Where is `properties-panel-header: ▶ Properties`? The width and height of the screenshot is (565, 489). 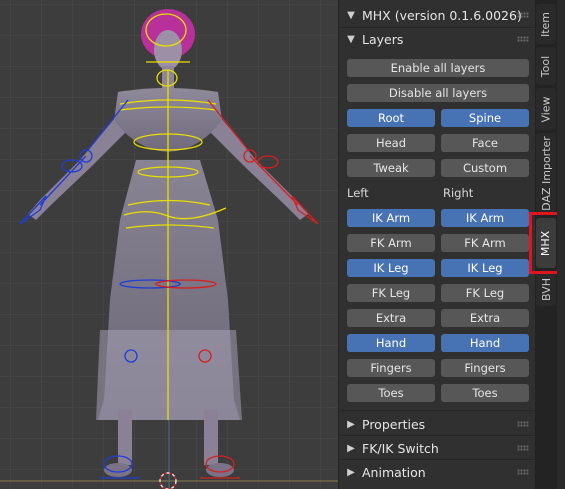
properties-panel-header: ▶ Properties is located at coordinates (437, 424).